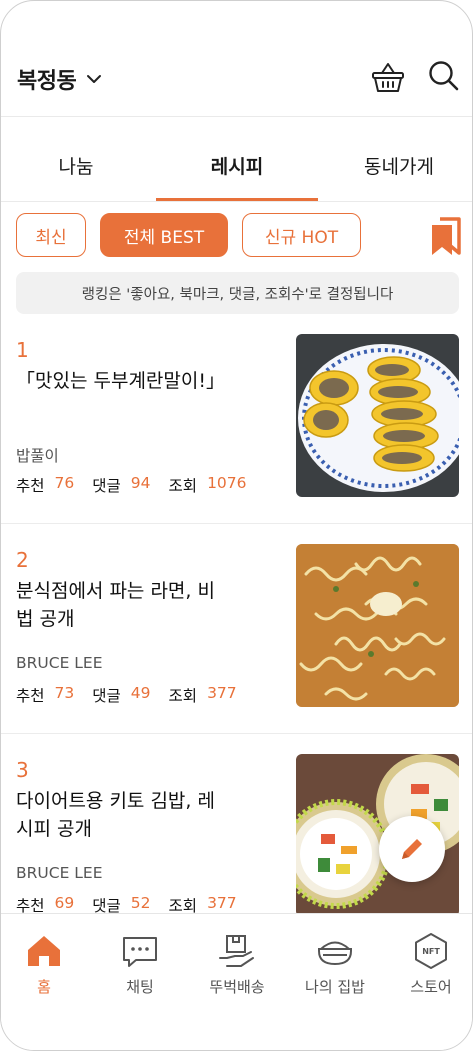  Describe the element at coordinates (446, 237) in the screenshot. I see `bookmark-icon` at that location.